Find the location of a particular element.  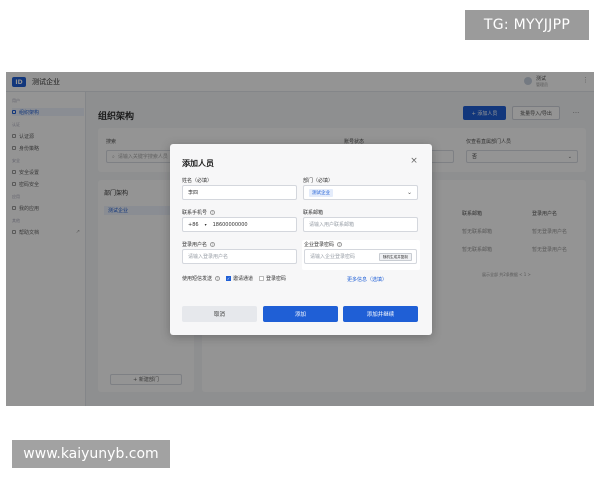

email-placeholder: 请输入用户联系邮箱 is located at coordinates (332, 225).